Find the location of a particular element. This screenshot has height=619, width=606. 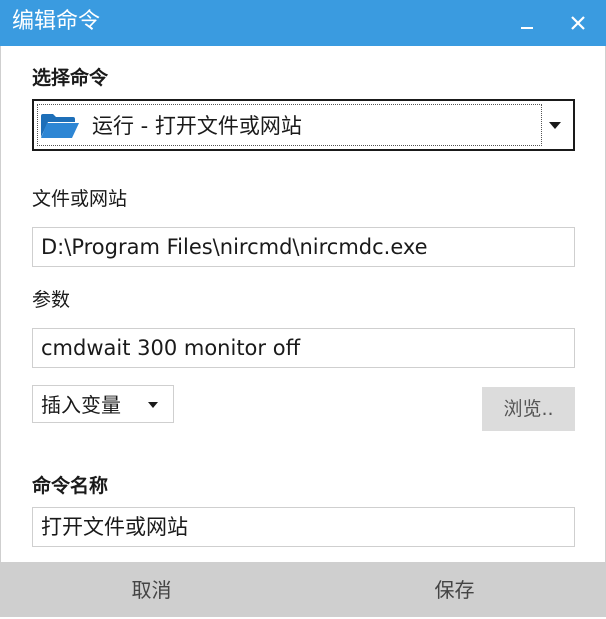

title-bar: 编辑命令 is located at coordinates (303, 23).